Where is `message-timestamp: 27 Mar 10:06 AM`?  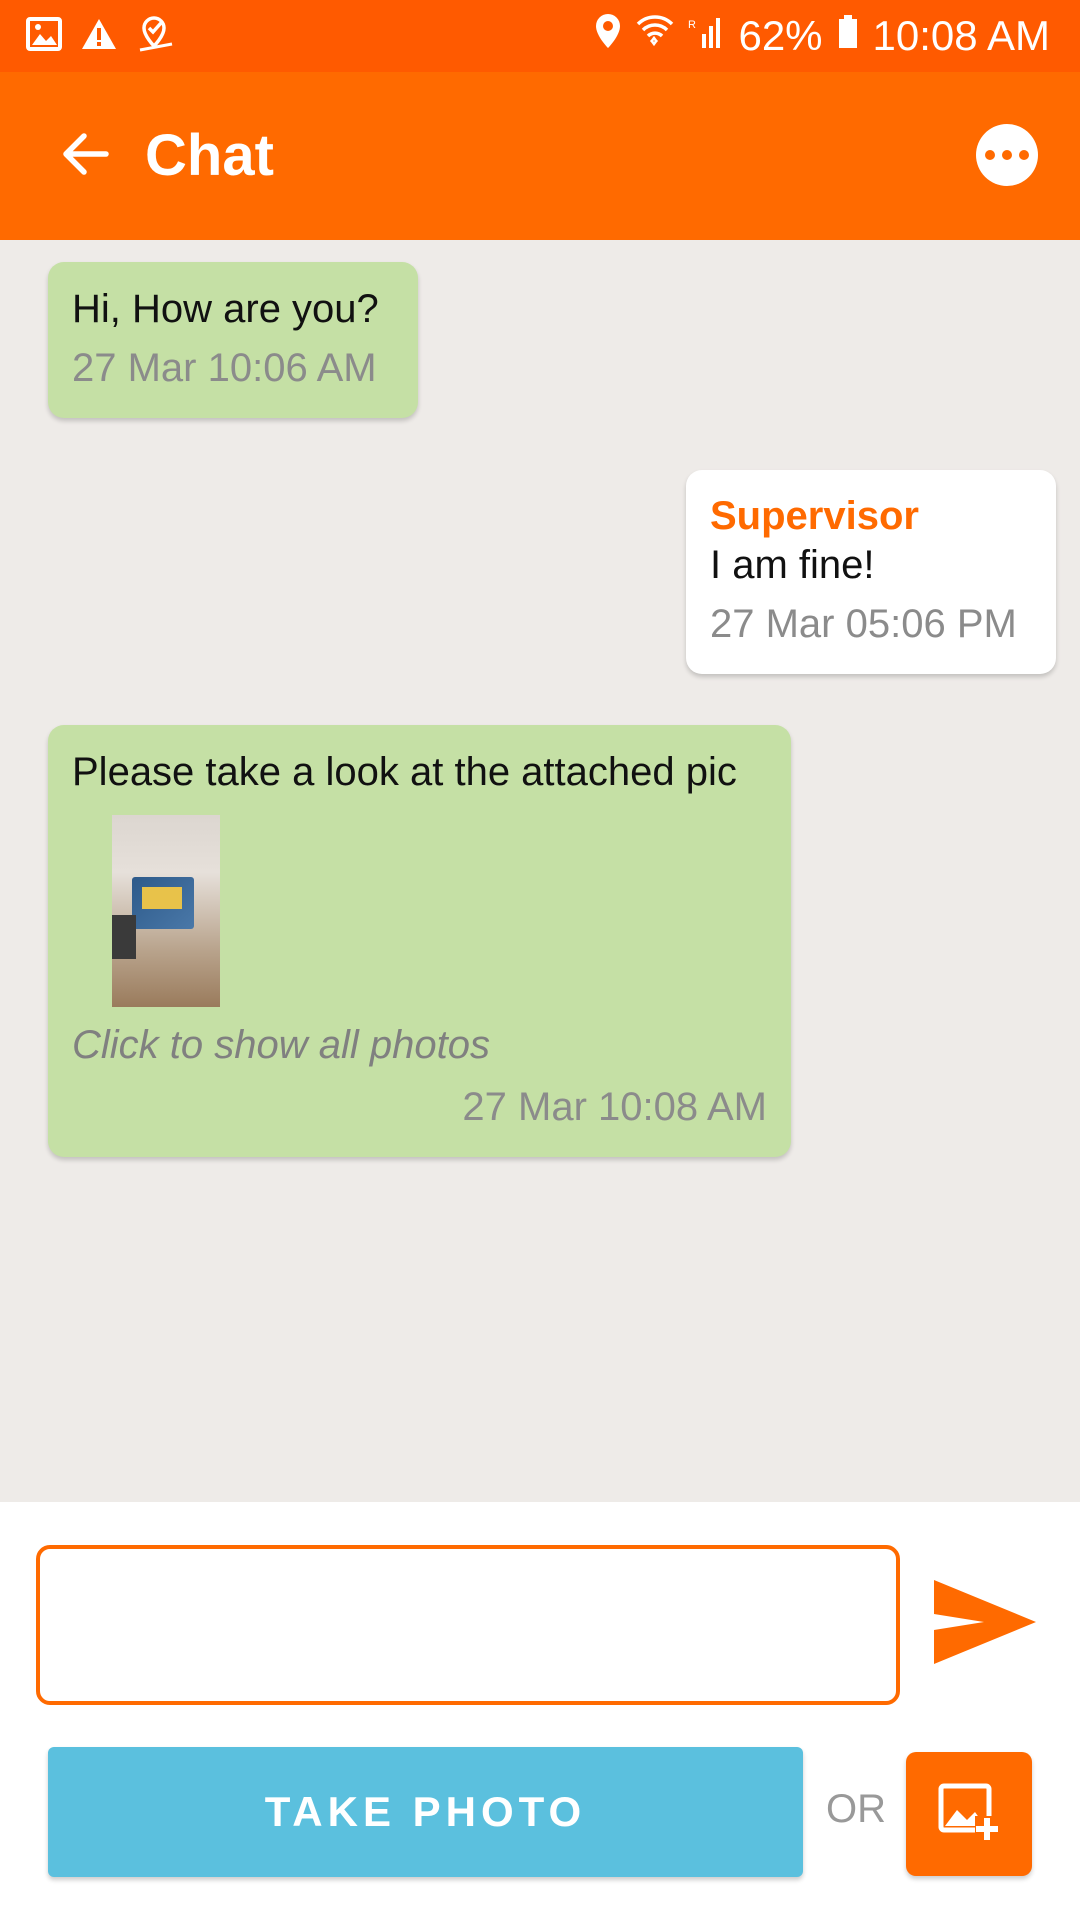
message-timestamp: 27 Mar 10:06 AM is located at coordinates (224, 368).